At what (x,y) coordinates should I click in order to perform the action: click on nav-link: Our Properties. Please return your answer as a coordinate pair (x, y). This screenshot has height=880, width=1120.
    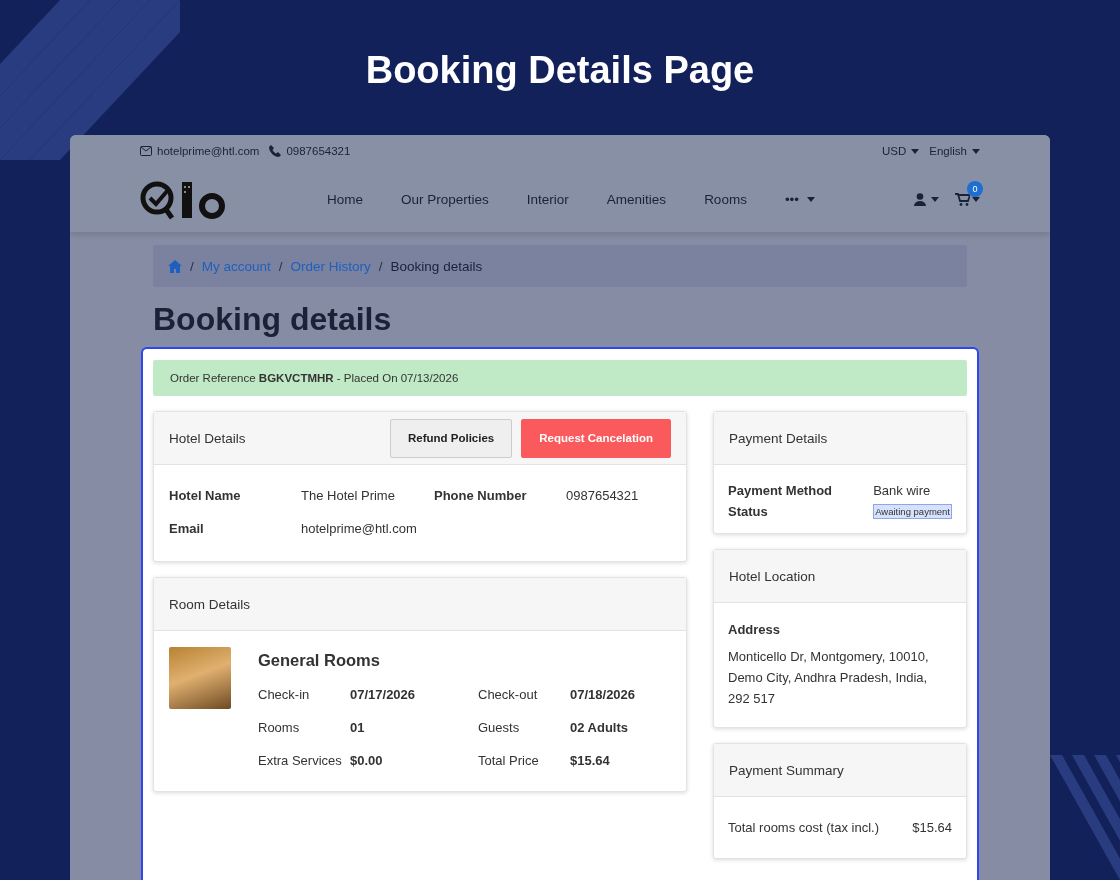
    Looking at the image, I should click on (445, 199).